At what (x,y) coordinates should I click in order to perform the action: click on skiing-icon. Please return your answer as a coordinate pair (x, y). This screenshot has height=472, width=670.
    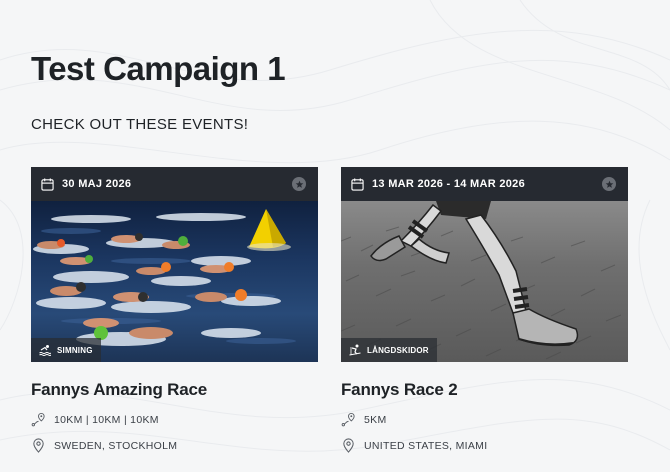
    Looking at the image, I should click on (355, 350).